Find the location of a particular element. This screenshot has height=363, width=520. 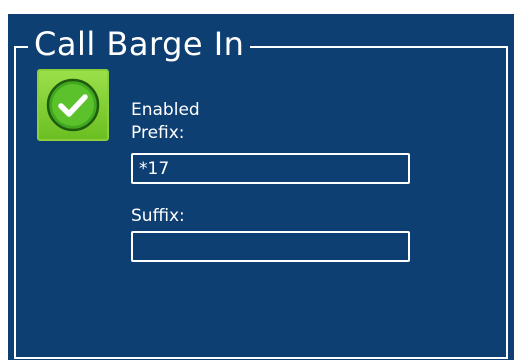

enabled-label: Enabled is located at coordinates (165, 110).